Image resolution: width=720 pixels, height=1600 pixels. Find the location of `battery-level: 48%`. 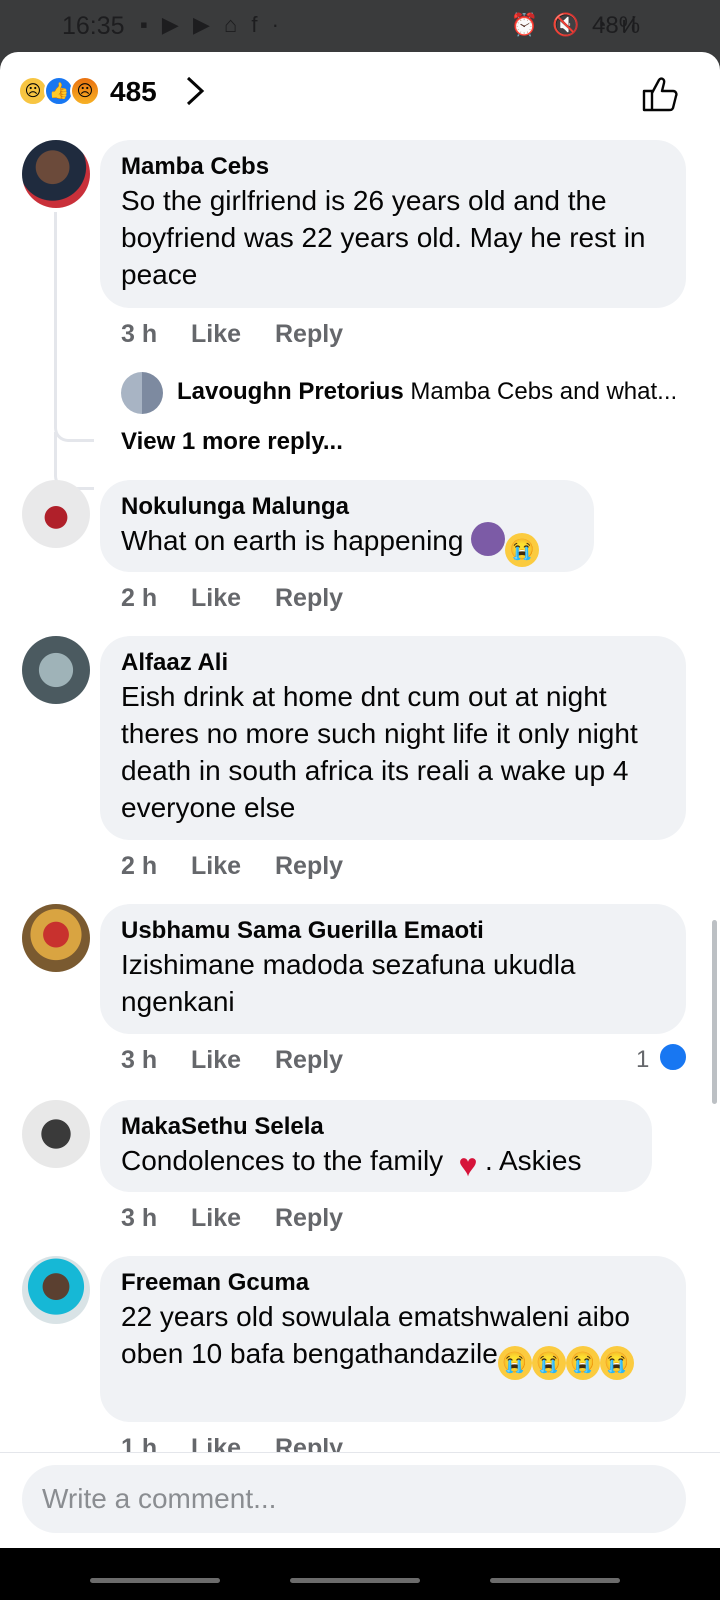

battery-level: 48% is located at coordinates (616, 25).